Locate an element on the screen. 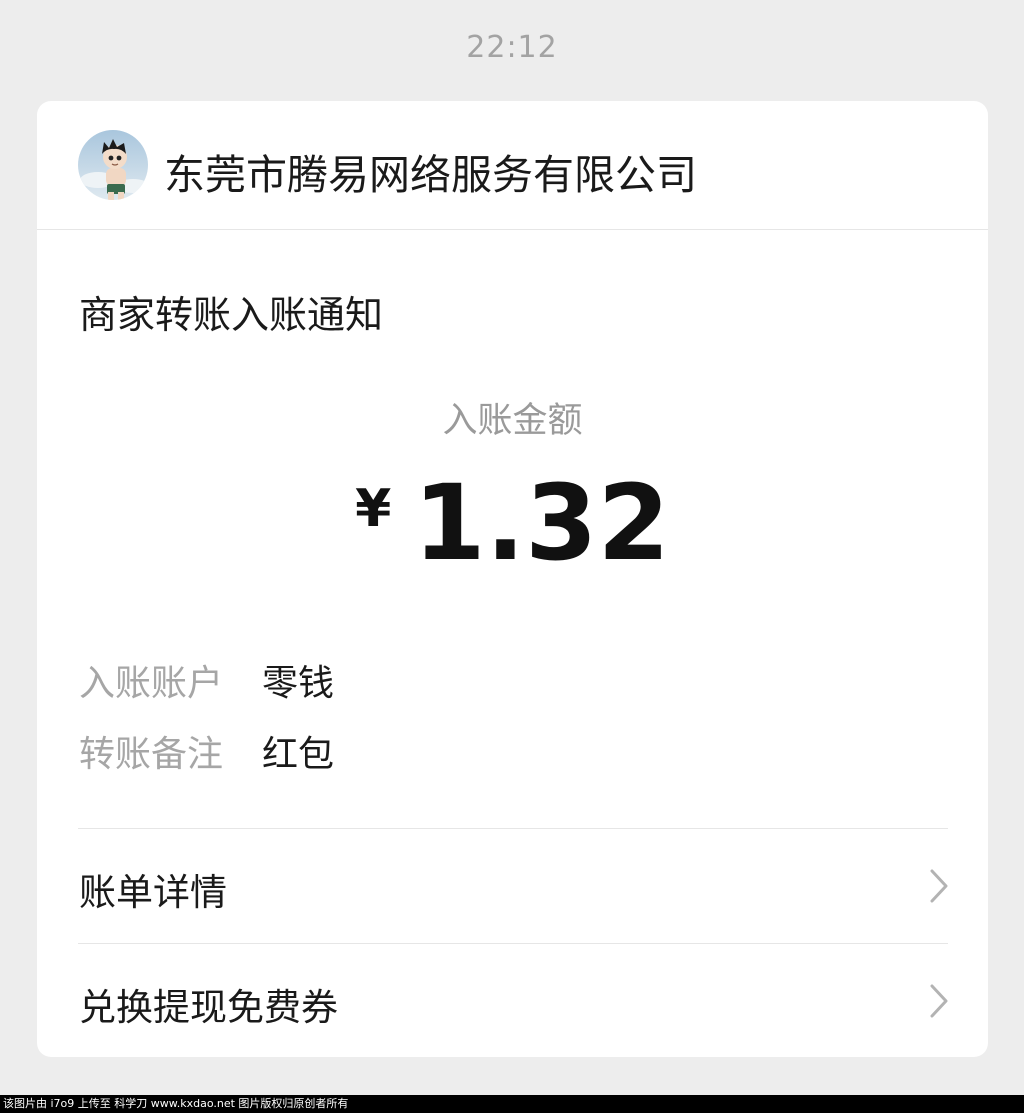 The image size is (1024, 1113). detail-row-account: 入账账户 零钱 is located at coordinates (206, 680).